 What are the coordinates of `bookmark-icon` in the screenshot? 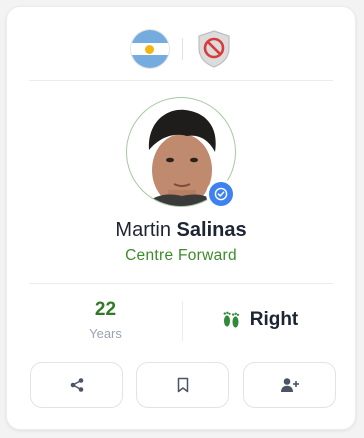 It's located at (182, 385).